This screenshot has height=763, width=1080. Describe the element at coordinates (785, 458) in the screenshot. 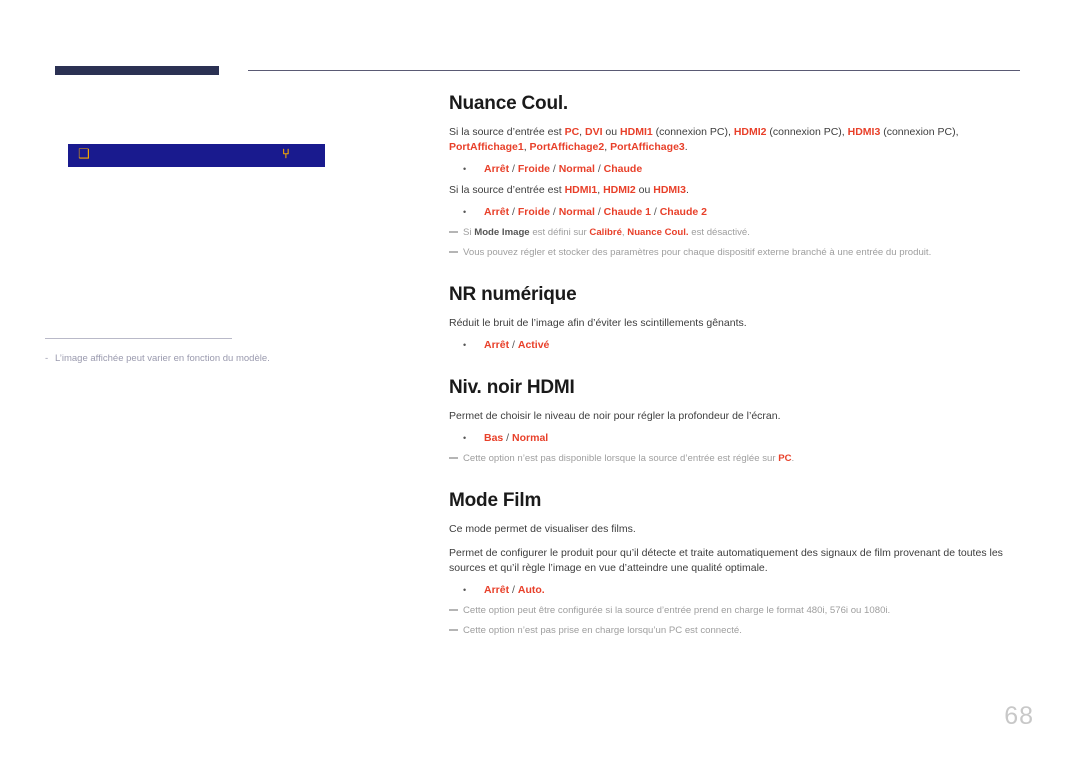

I see `note-run: PC` at that location.